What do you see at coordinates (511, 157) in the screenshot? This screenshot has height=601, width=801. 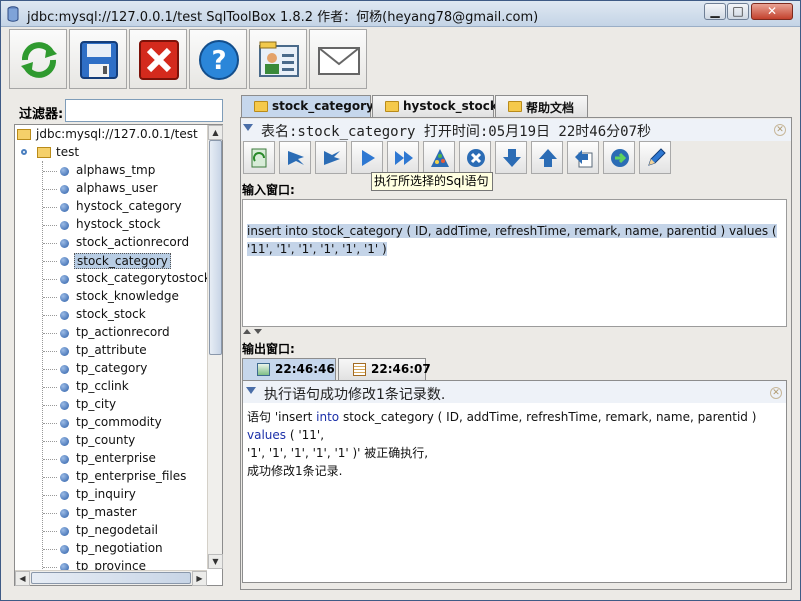 I see `download-button` at bounding box center [511, 157].